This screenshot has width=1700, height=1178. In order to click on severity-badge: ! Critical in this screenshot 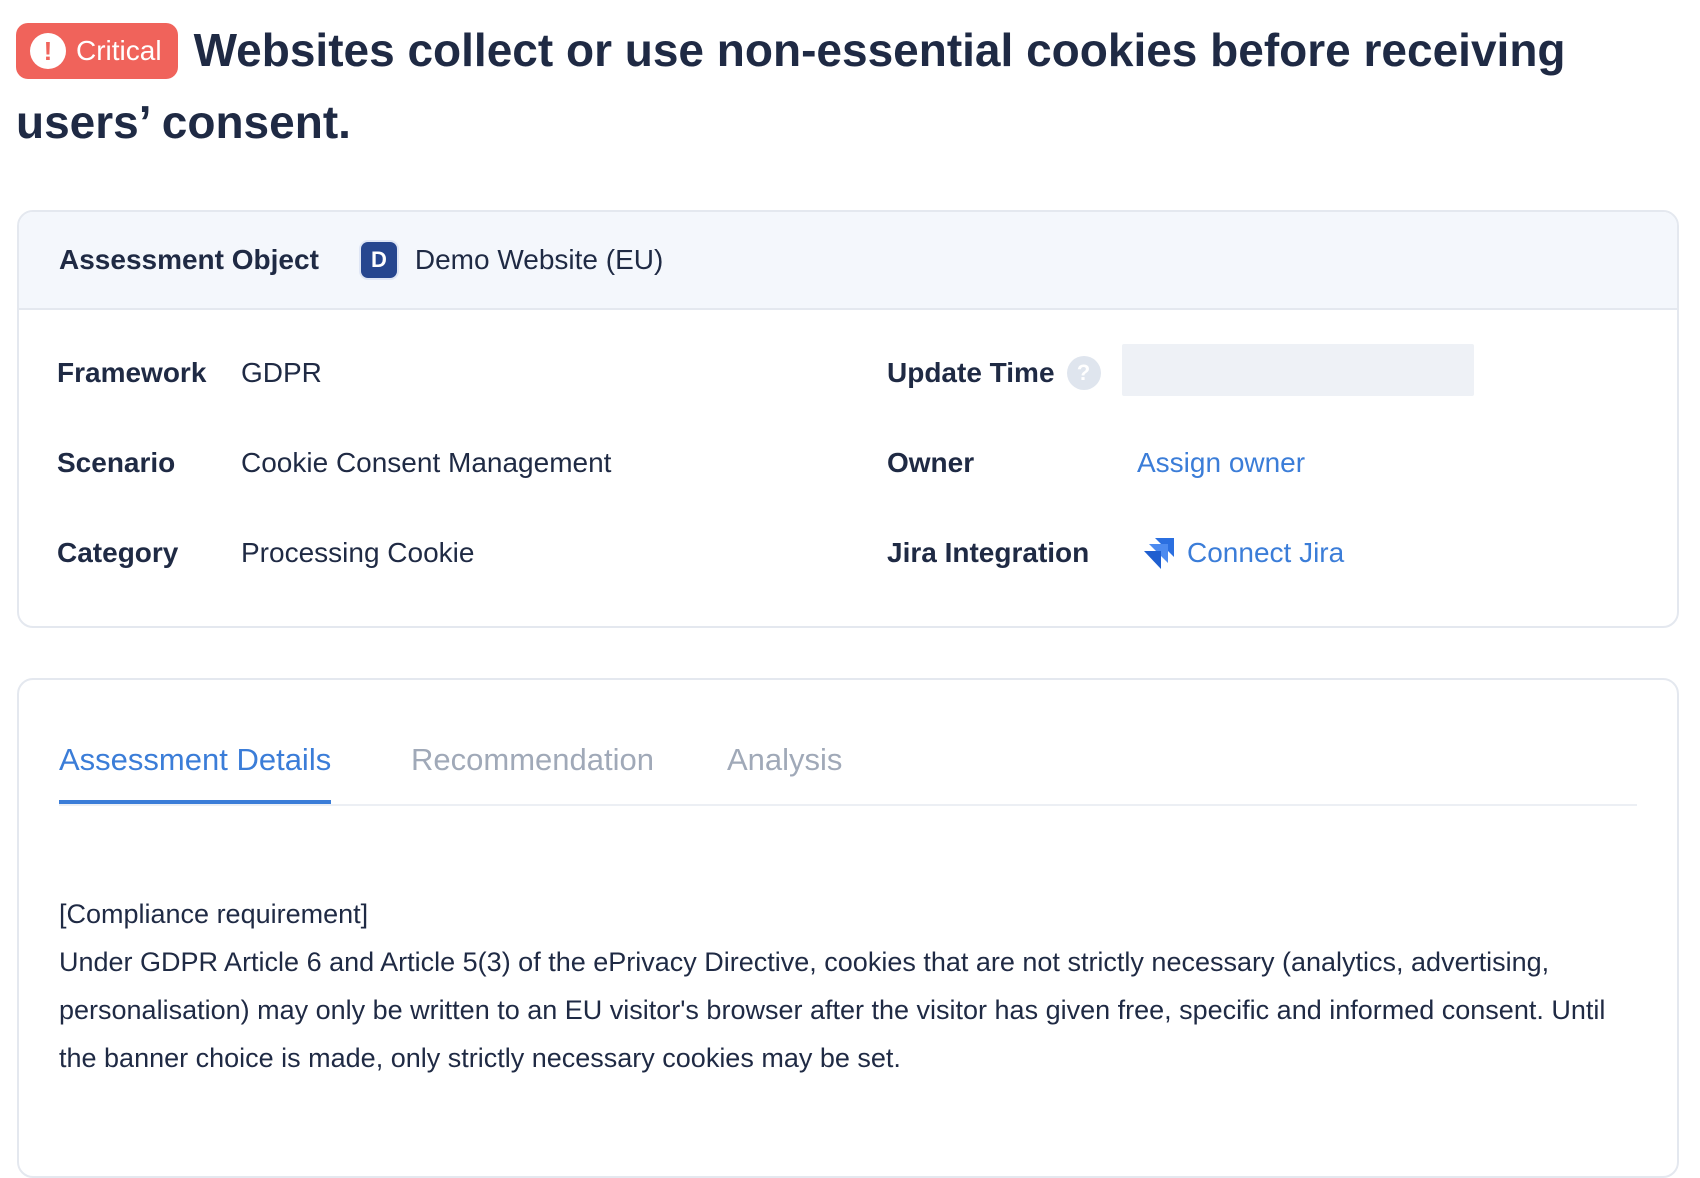, I will do `click(97, 51)`.